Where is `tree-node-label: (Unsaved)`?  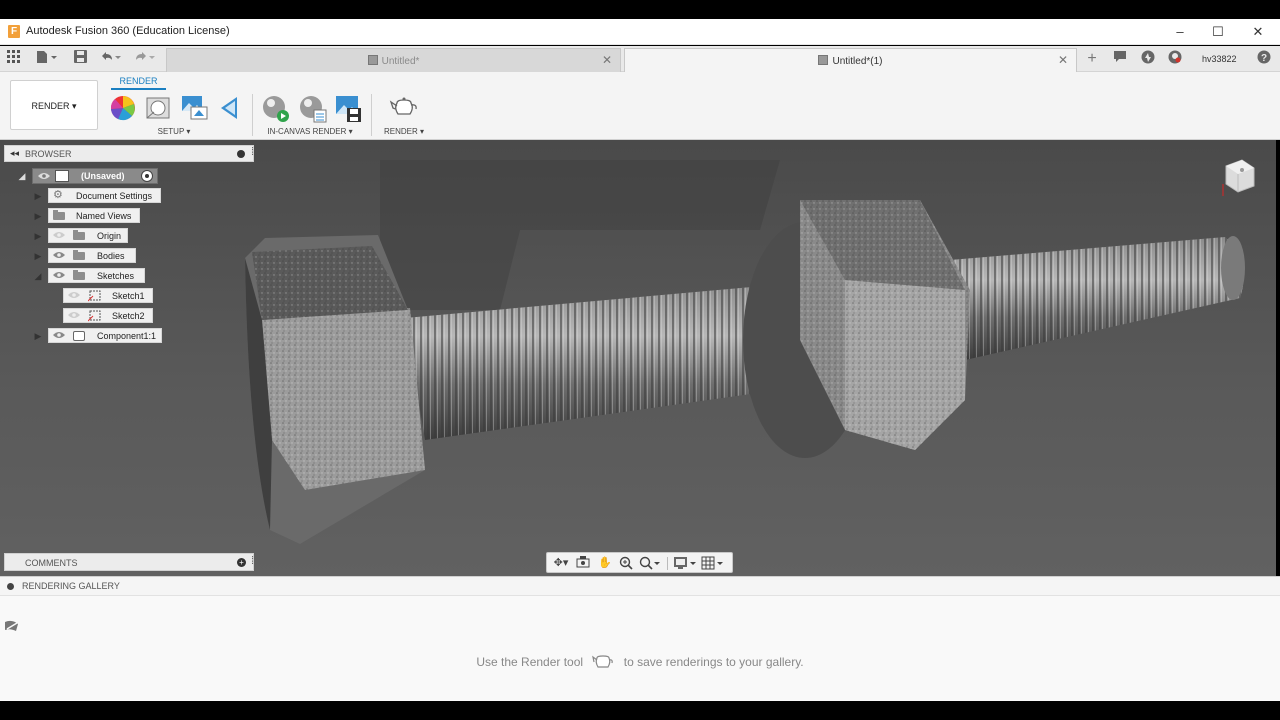
tree-node-label: (Unsaved) is located at coordinates (103, 176).